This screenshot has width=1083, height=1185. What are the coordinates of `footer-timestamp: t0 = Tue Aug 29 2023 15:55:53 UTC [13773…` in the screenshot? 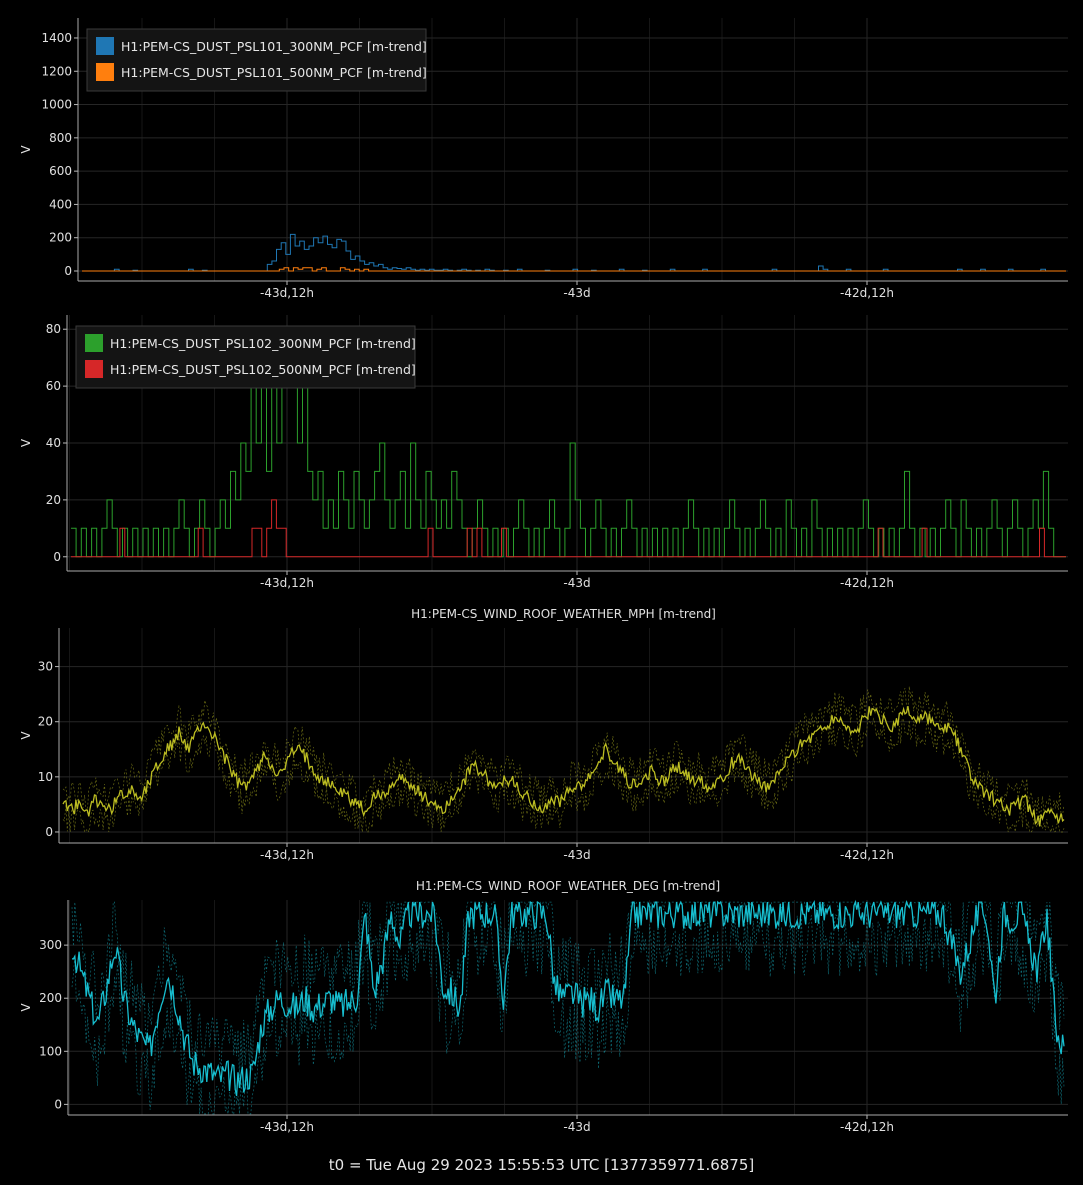 It's located at (541, 1165).